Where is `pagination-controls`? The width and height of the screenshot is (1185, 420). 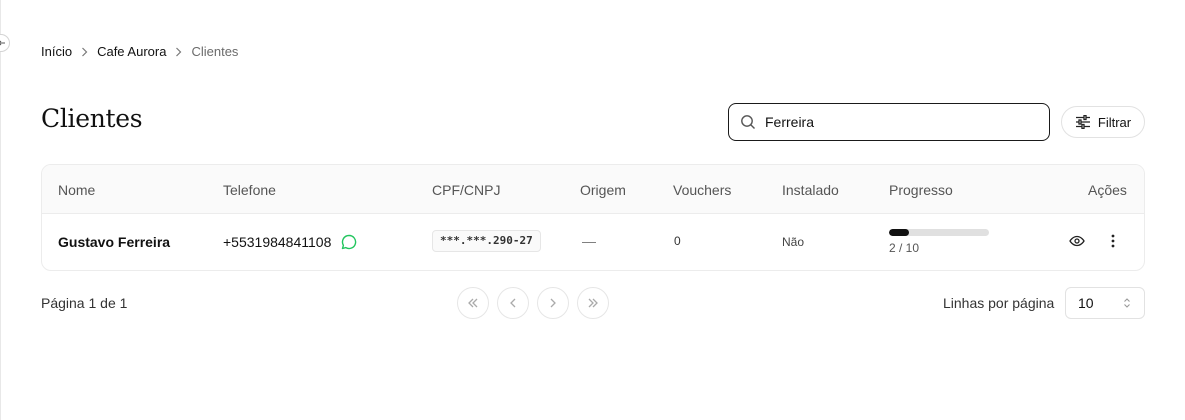
pagination-controls is located at coordinates (533, 303).